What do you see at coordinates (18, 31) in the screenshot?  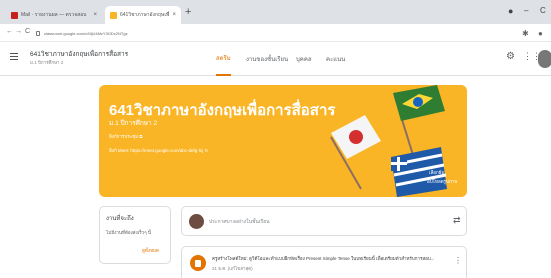 I see `forward-icon: →` at bounding box center [18, 31].